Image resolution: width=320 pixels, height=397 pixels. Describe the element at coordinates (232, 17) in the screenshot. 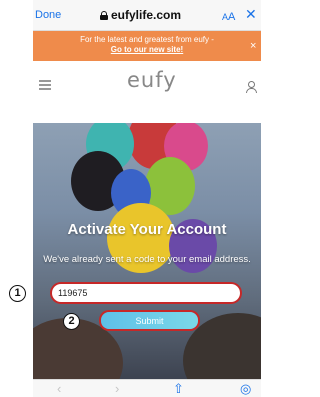

I see `text-size-large-label: A` at that location.